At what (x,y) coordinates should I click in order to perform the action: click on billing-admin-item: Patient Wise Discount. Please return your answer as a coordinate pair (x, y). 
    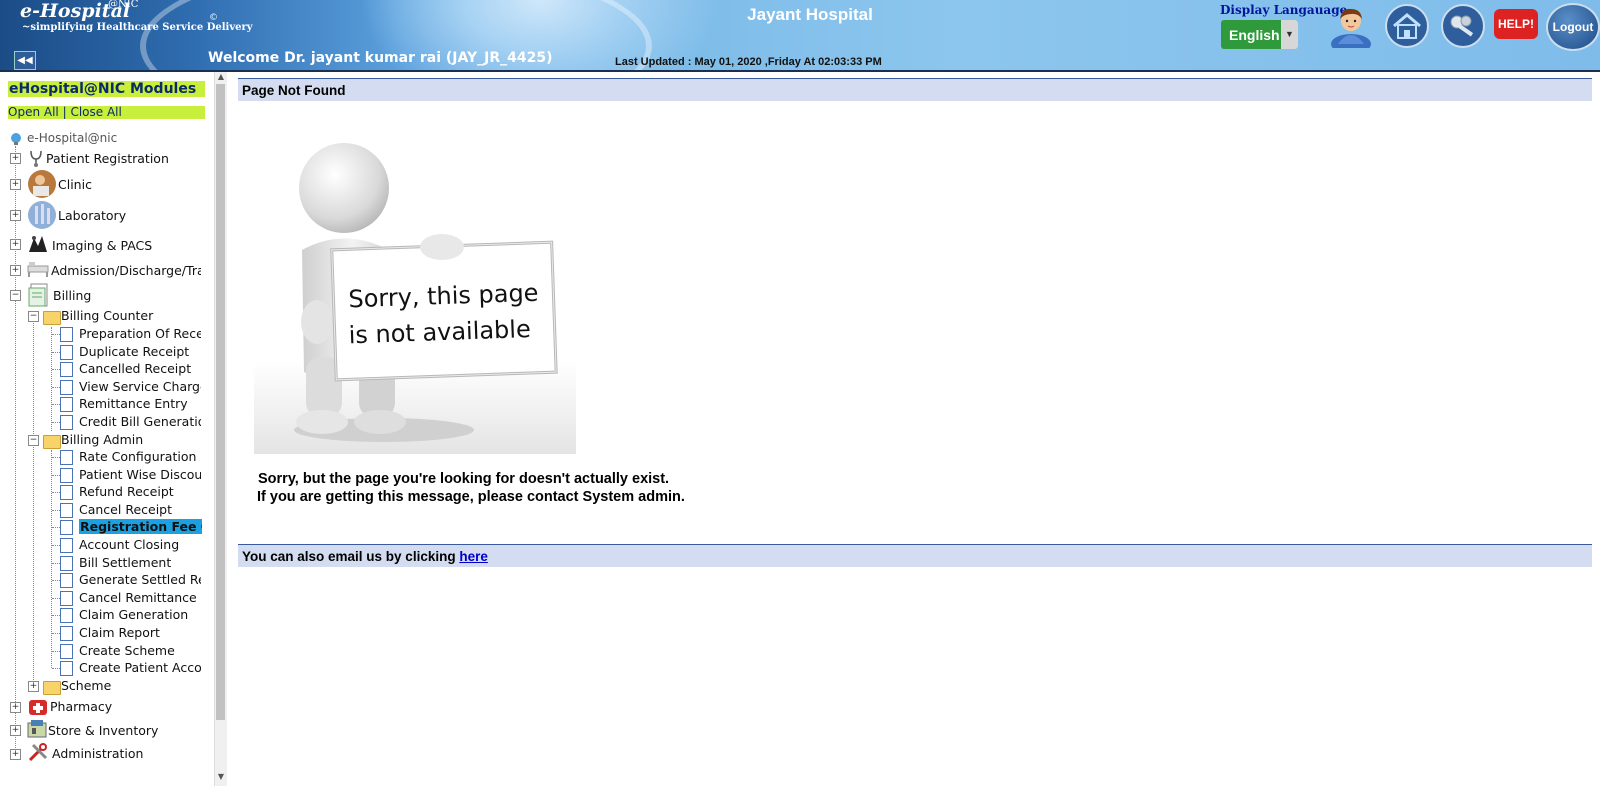
    Looking at the image, I should click on (140, 474).